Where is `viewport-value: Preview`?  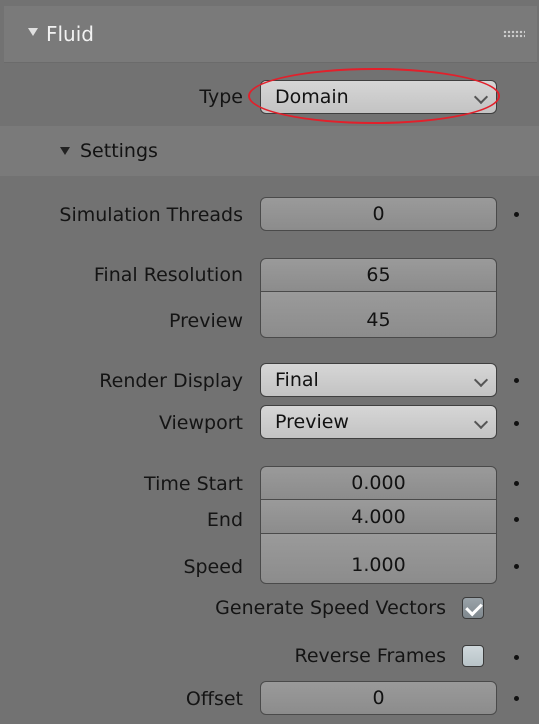 viewport-value: Preview is located at coordinates (312, 422).